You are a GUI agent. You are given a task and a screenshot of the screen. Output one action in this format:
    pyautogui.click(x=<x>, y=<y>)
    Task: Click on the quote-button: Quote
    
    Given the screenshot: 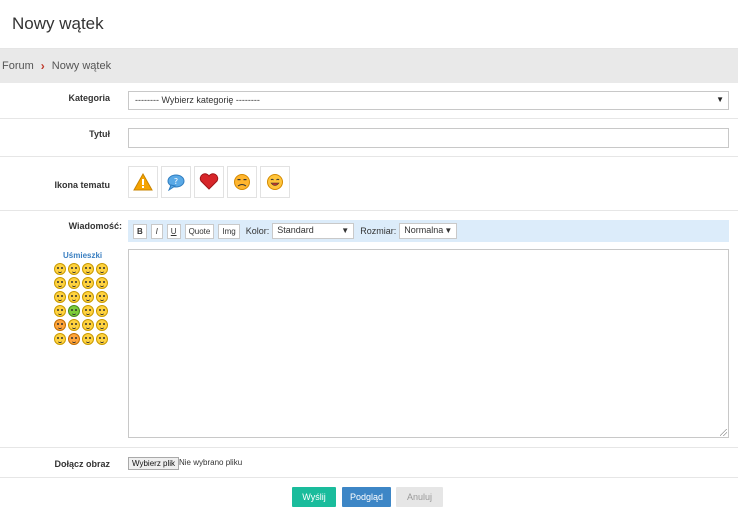 What is the action you would take?
    pyautogui.click(x=199, y=231)
    